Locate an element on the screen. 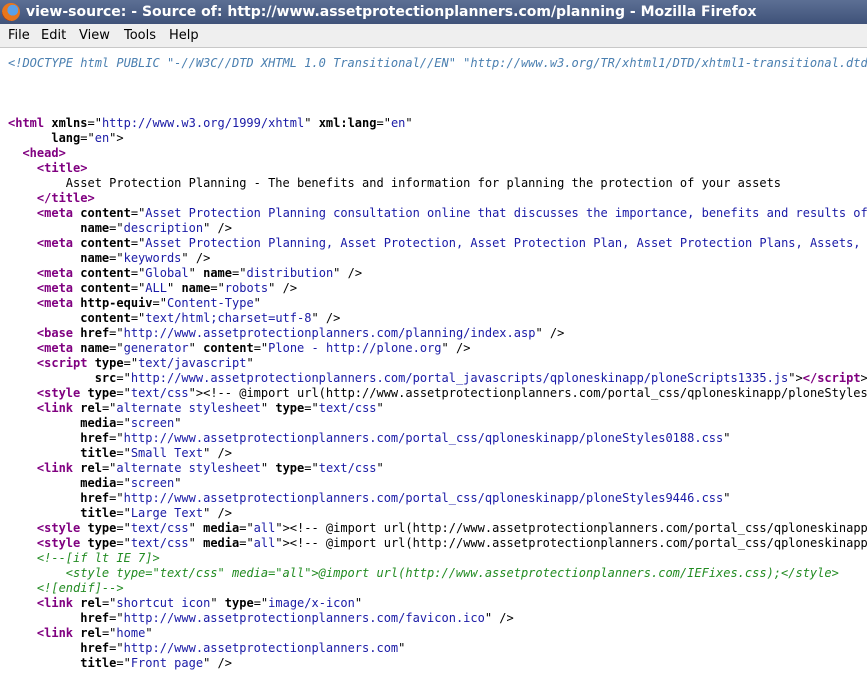  source-line: <meta content="ALL" name="robots" /> is located at coordinates (152, 288).